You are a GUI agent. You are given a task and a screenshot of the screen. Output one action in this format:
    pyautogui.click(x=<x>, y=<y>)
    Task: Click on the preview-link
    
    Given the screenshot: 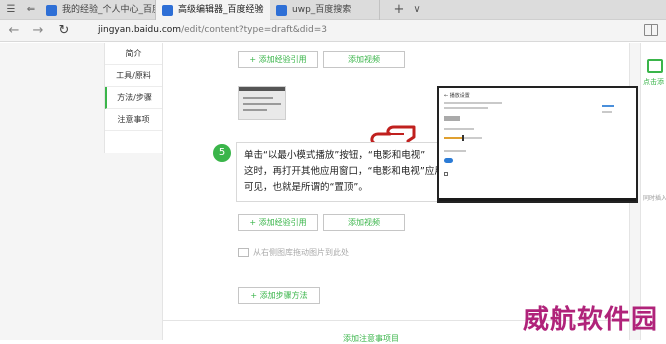 What is the action you would take?
    pyautogui.click(x=608, y=106)
    